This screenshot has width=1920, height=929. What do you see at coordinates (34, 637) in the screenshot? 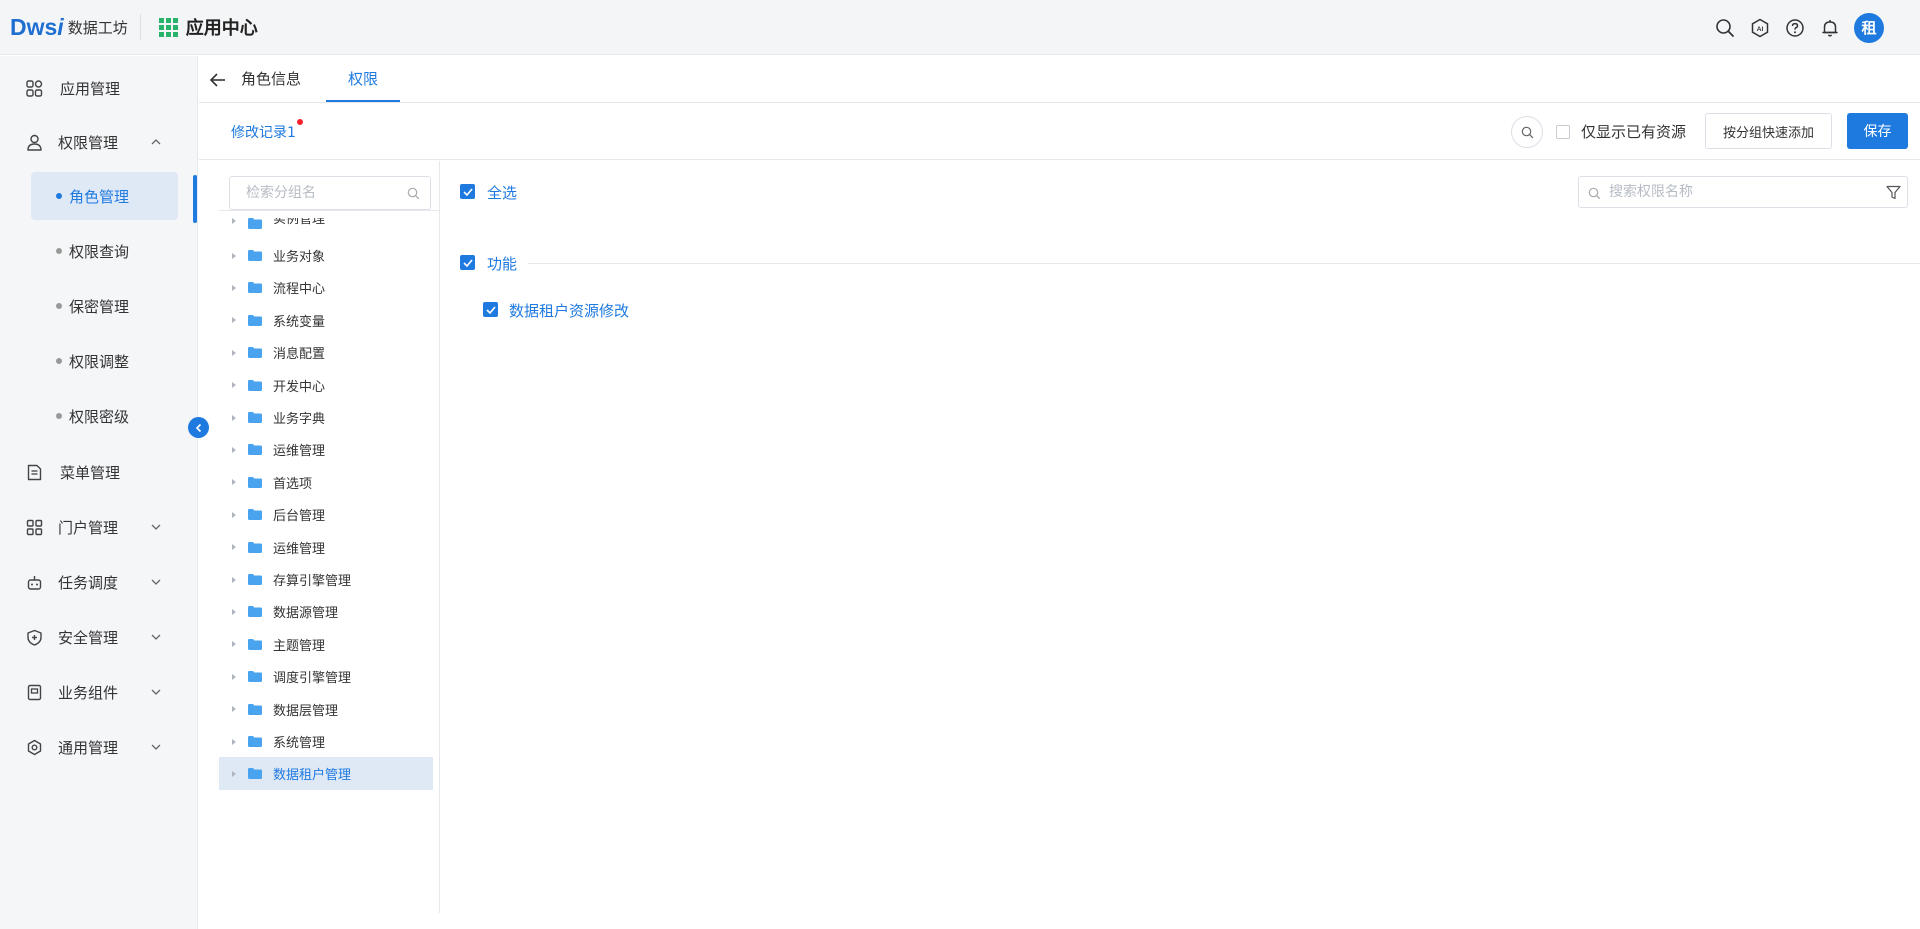
I see `shield-icon` at bounding box center [34, 637].